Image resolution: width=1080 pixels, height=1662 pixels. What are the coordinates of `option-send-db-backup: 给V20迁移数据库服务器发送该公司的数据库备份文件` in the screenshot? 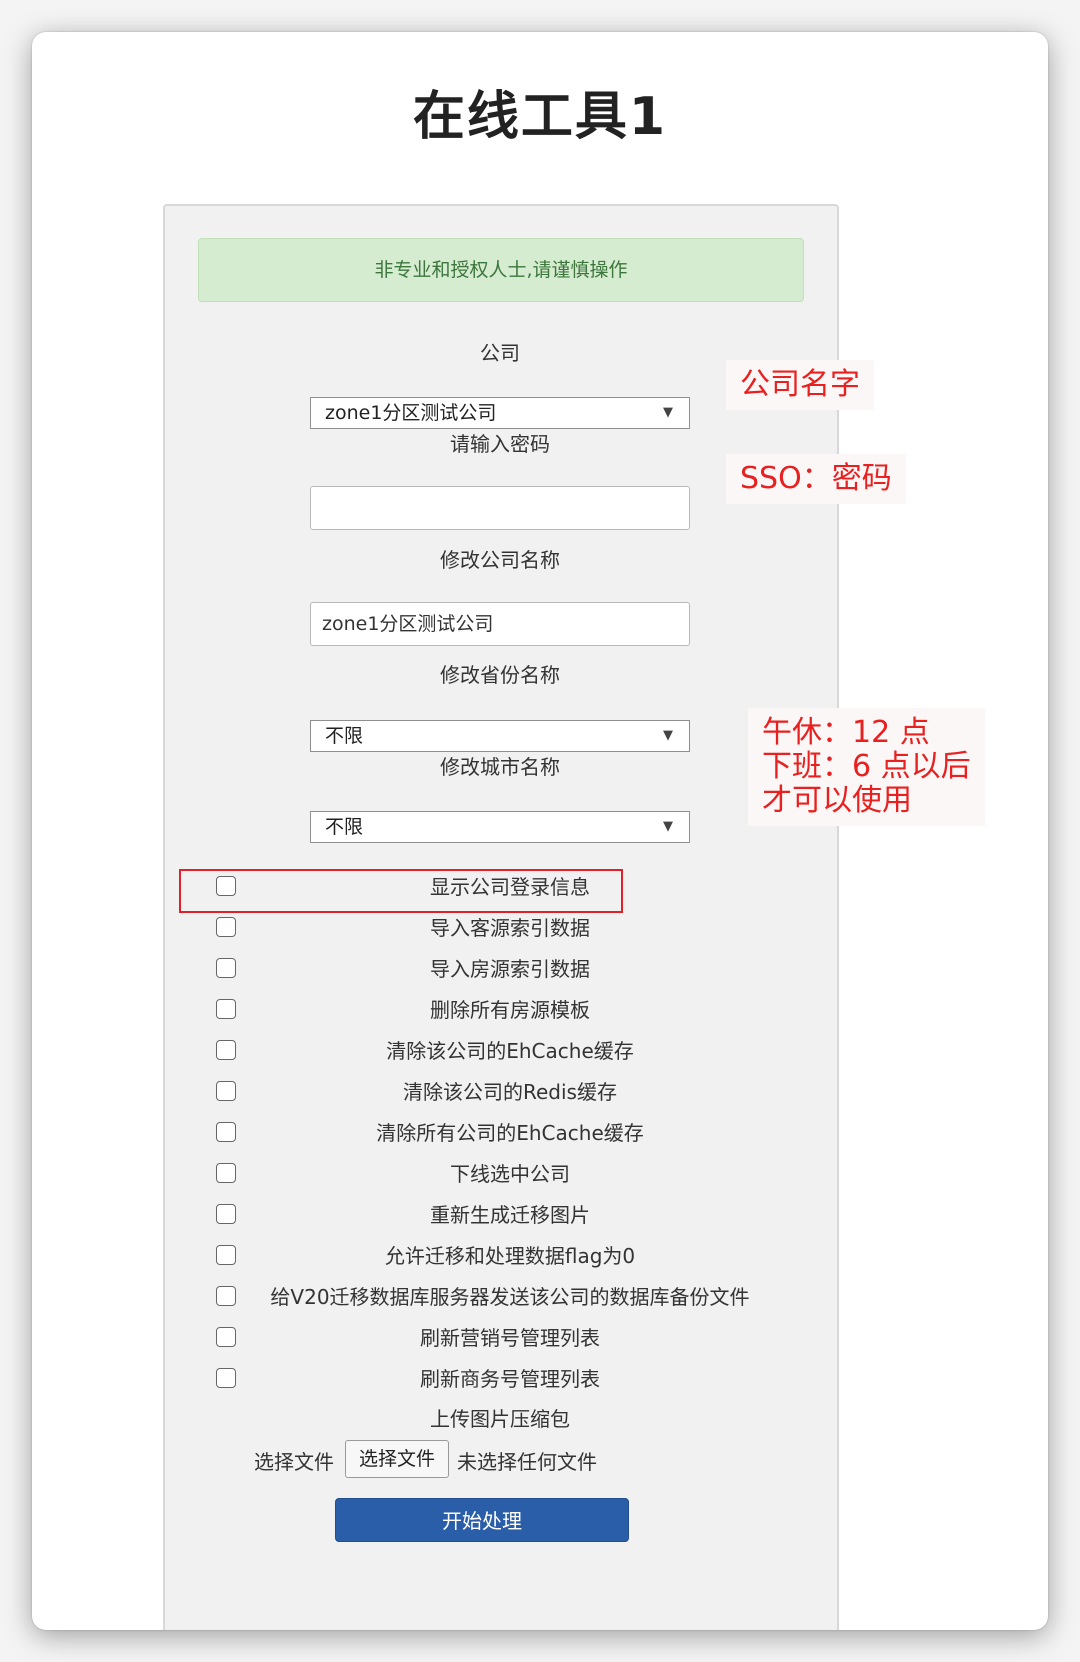 It's located at (500, 1299).